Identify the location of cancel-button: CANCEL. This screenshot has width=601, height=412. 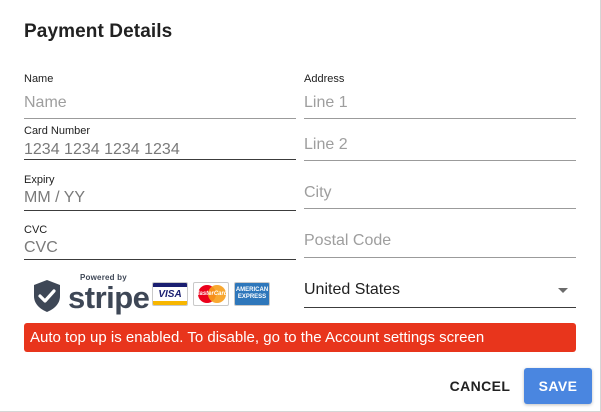
(480, 386).